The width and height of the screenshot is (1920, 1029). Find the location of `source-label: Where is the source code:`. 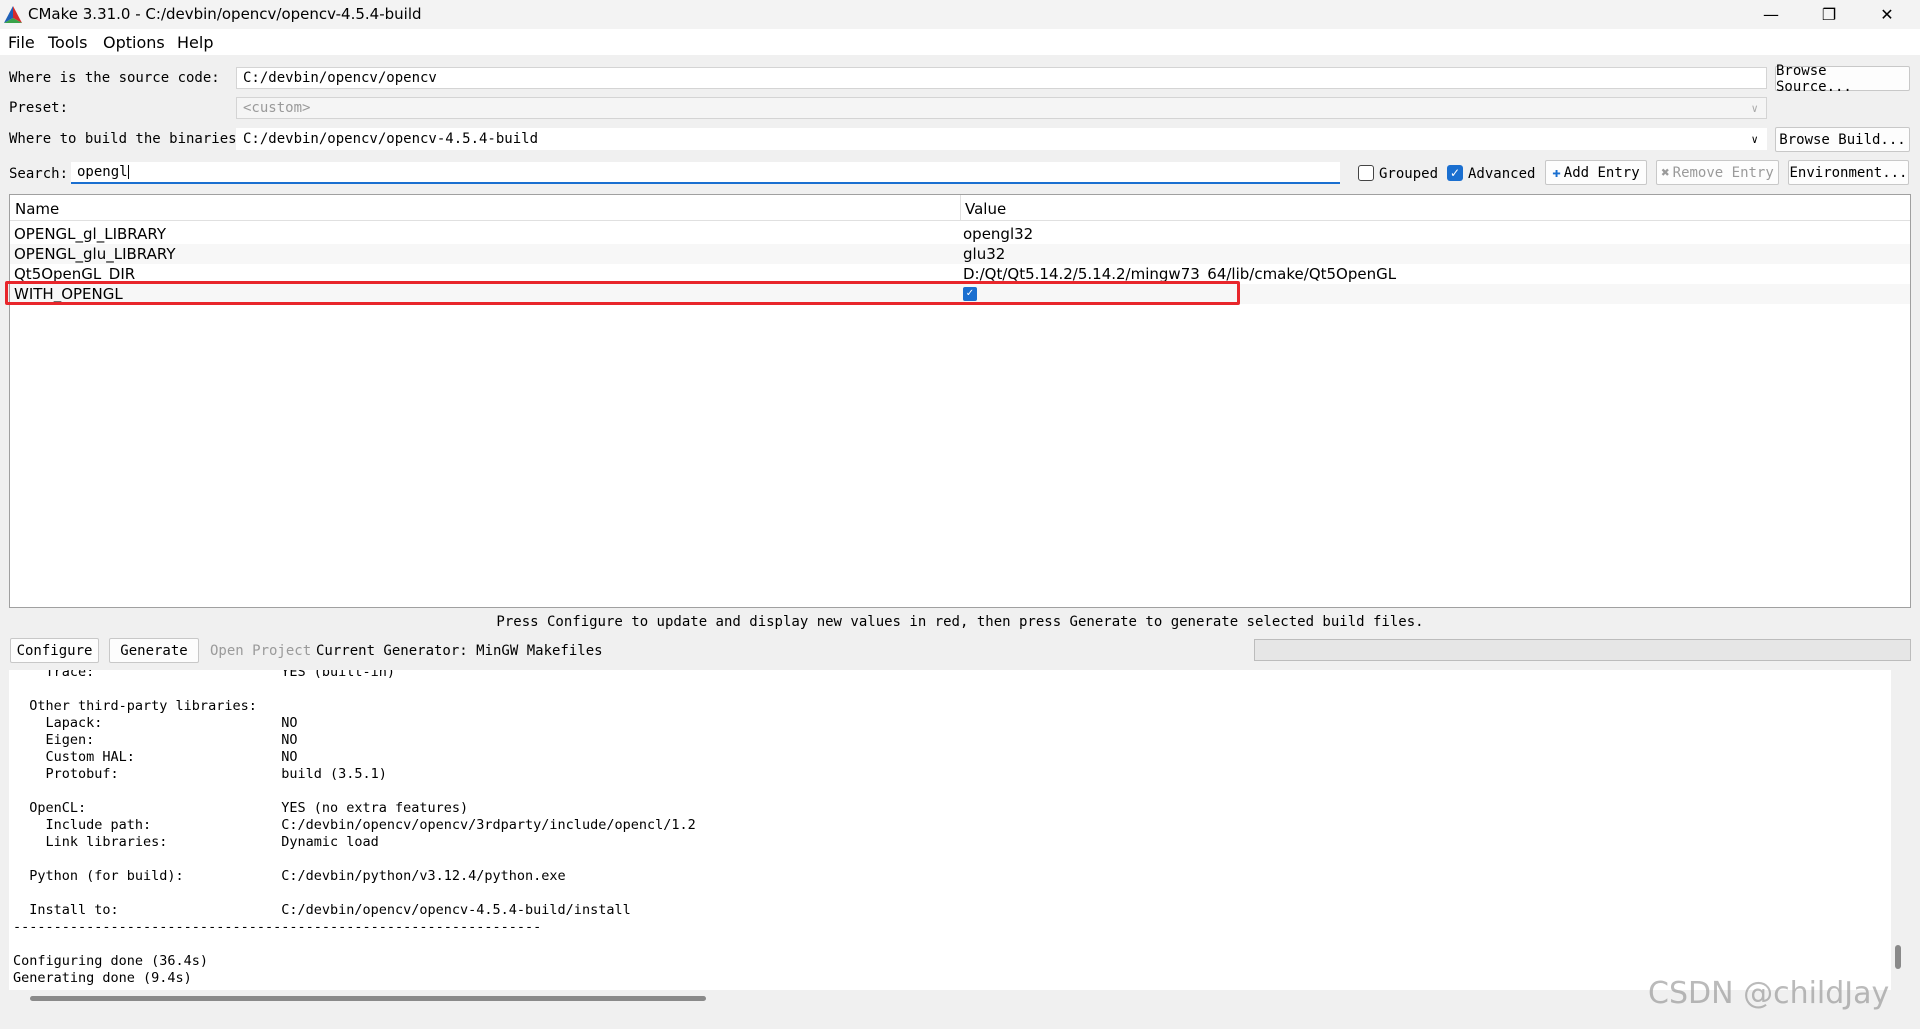

source-label: Where is the source code: is located at coordinates (114, 78).